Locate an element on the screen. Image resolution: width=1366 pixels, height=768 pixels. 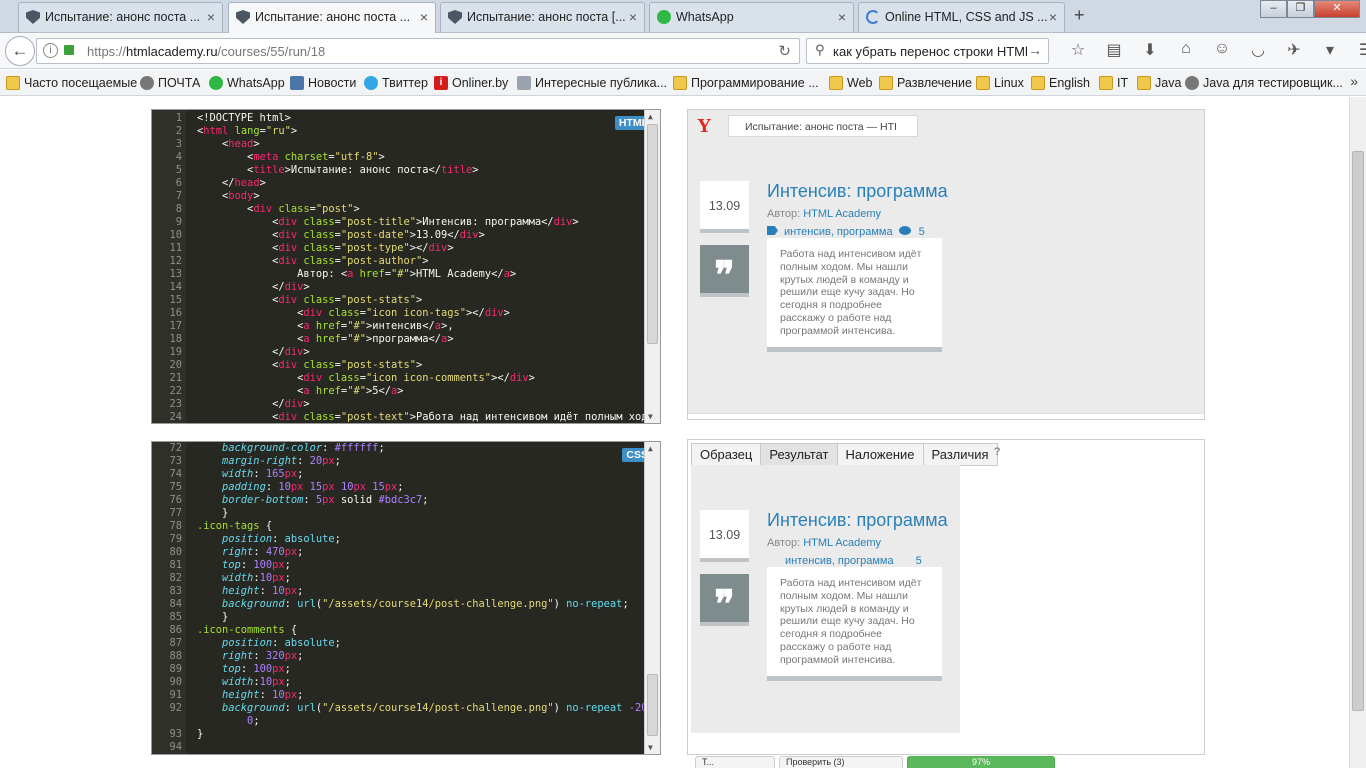
new-tab-icon: + is located at coordinates (1079, 15).